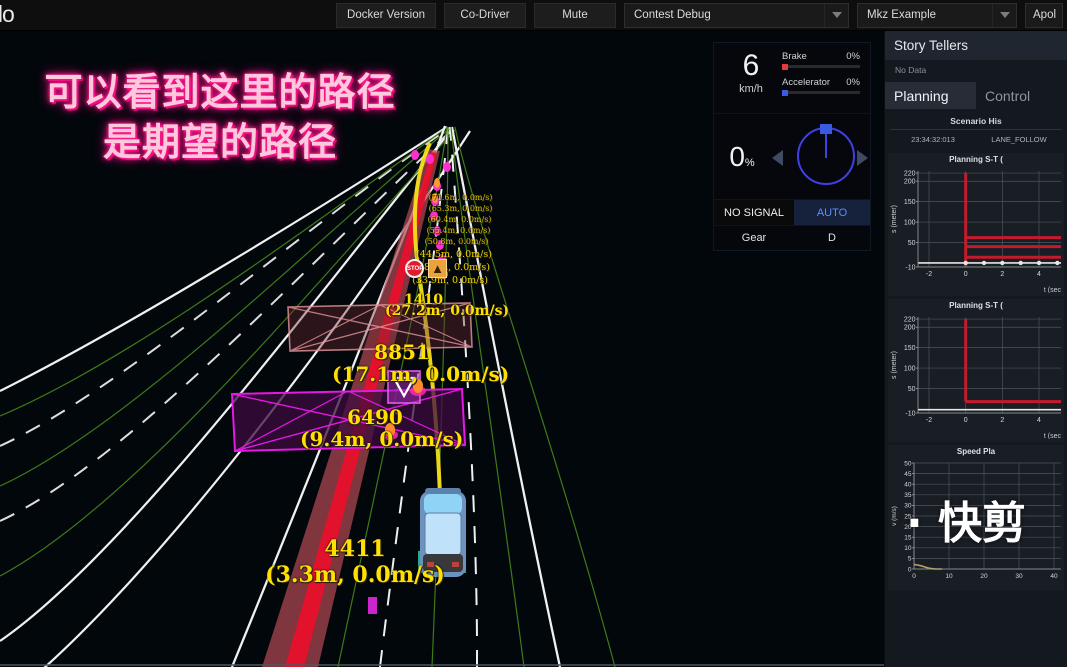 This screenshot has width=1067, height=667. What do you see at coordinates (442, 532) in the screenshot?
I see `ego-vehicle` at bounding box center [442, 532].